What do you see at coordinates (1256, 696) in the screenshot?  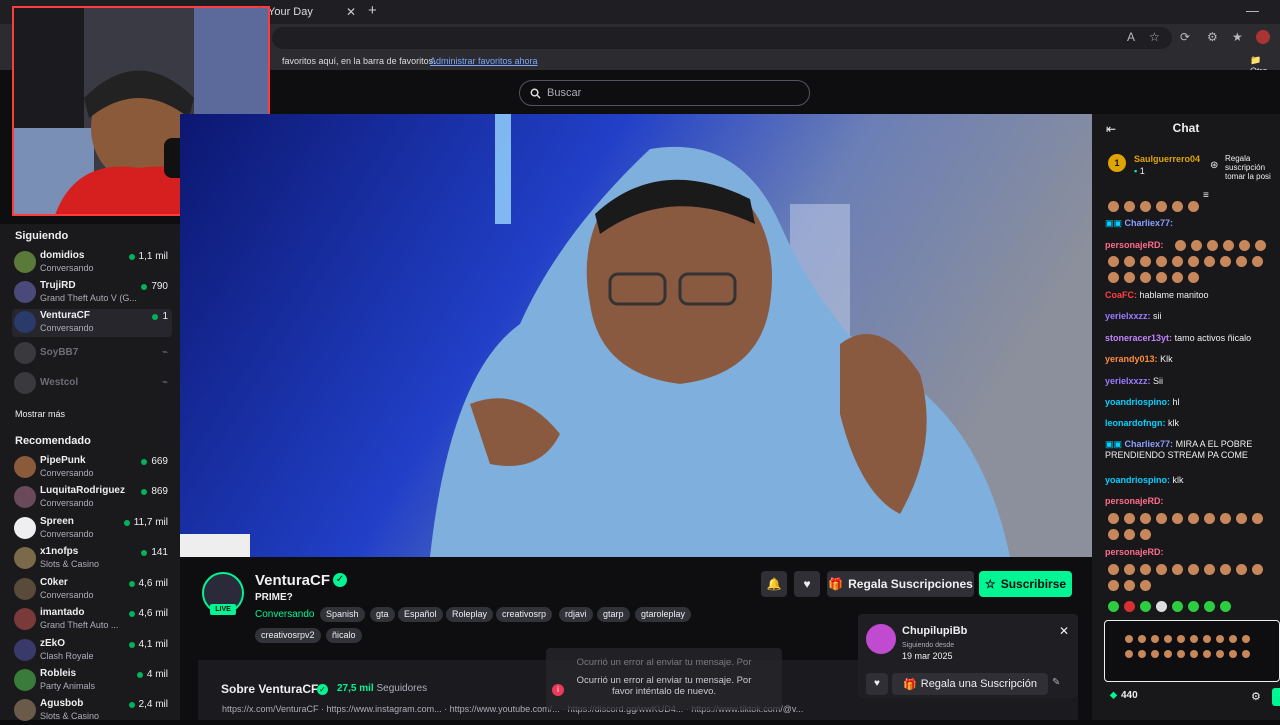 I see `chat-settings-gear-icon: ⚙` at bounding box center [1256, 696].